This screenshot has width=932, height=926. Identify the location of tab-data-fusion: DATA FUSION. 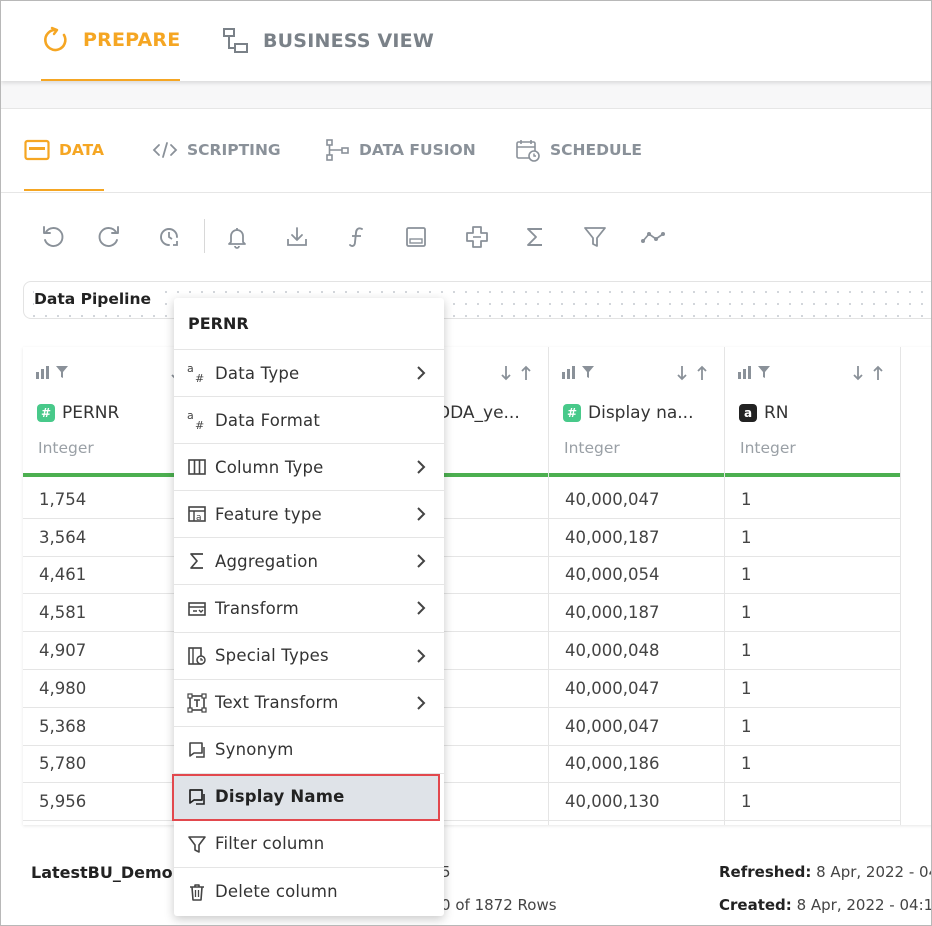
(399, 164).